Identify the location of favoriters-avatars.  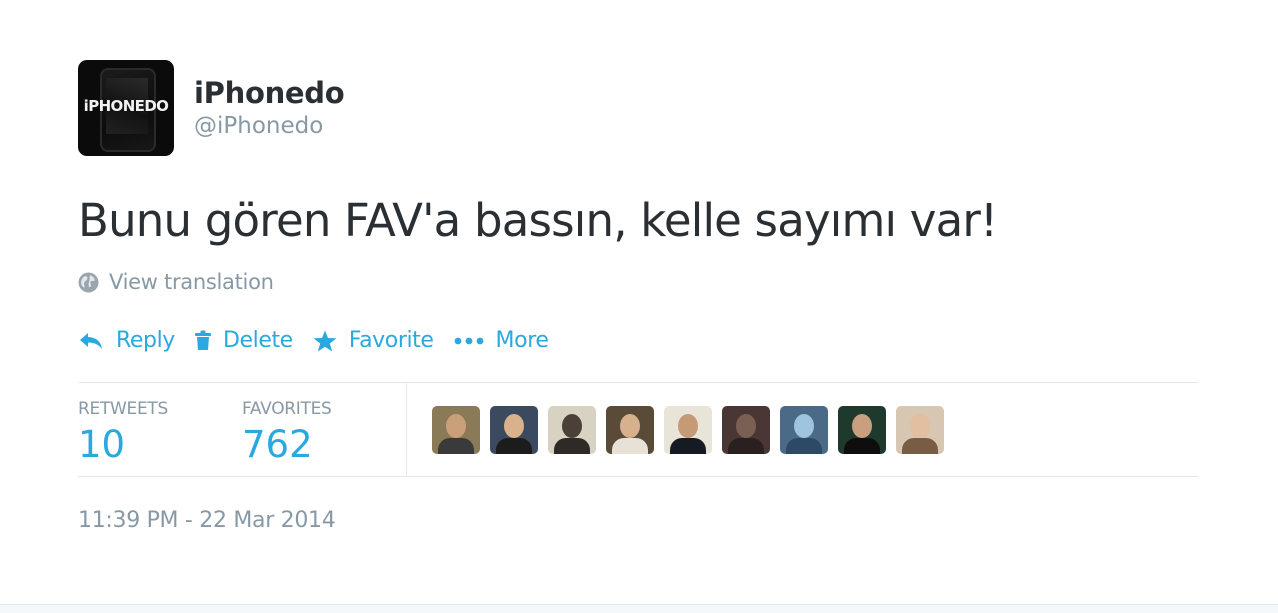
(693, 430).